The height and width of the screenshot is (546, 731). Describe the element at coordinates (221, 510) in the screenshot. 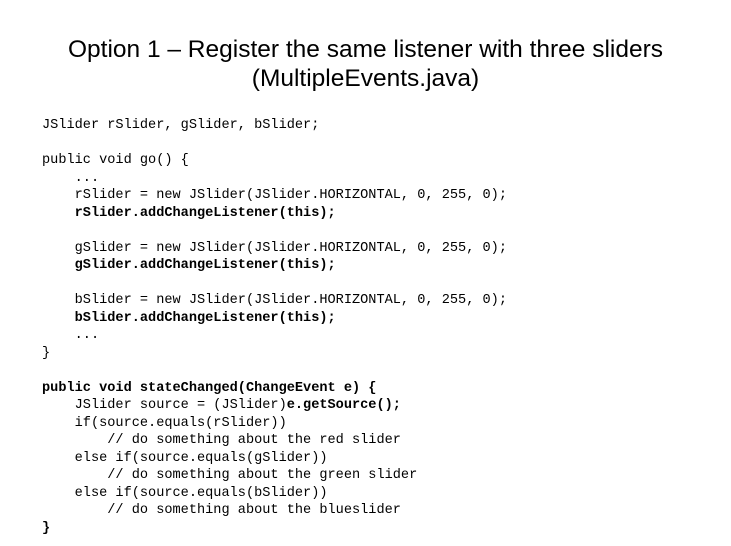

I see `code-line-23: // do something about the blueslider` at that location.